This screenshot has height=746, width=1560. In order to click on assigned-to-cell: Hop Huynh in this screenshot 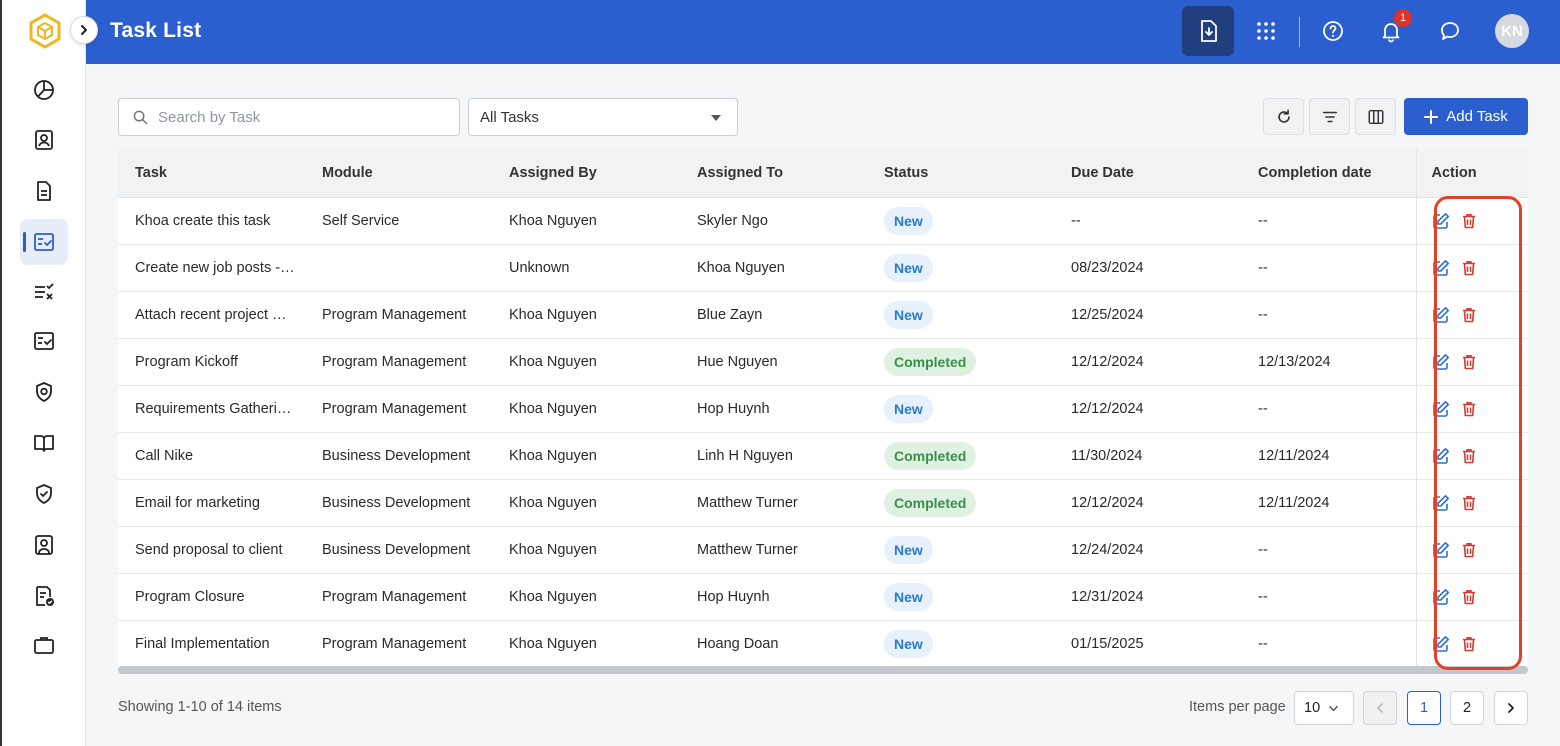, I will do `click(773, 409)`.